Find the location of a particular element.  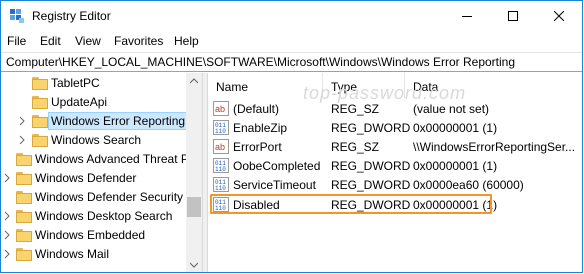

title-bar: Registry Editor is located at coordinates (291, 16).